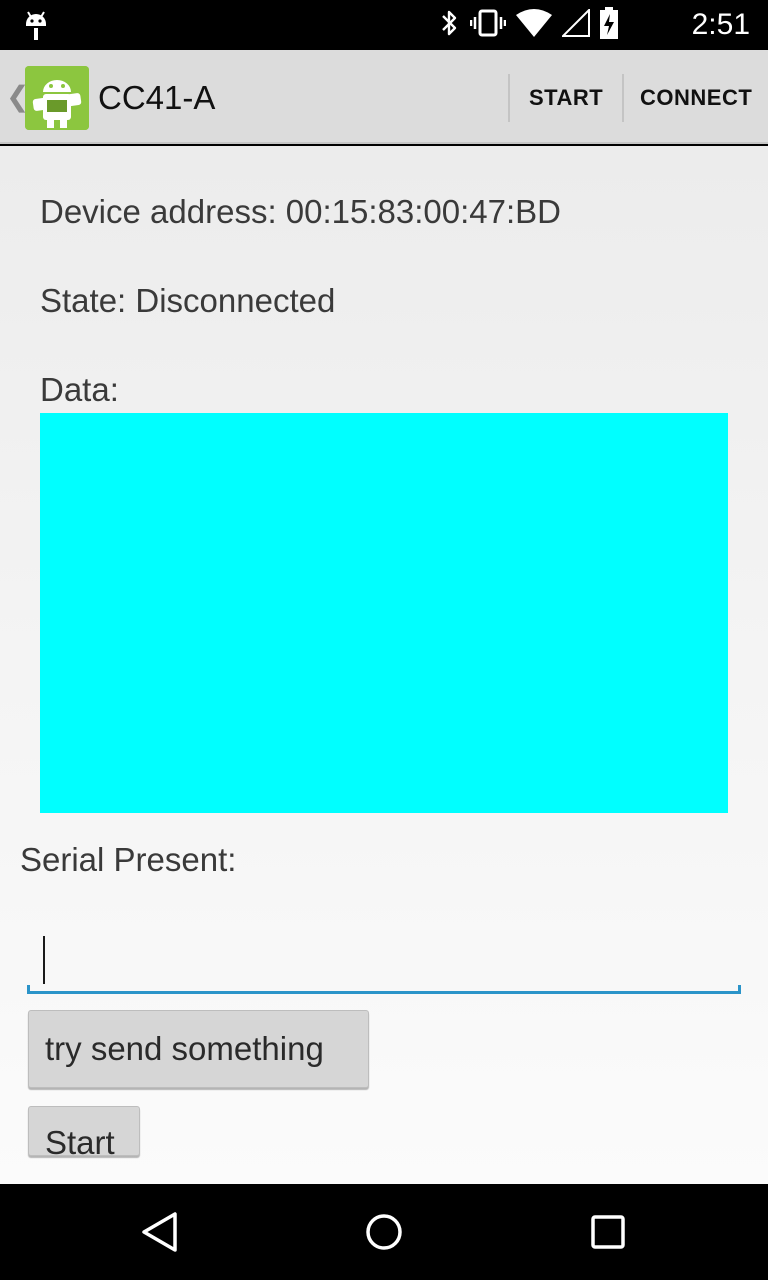  Describe the element at coordinates (79, 389) in the screenshot. I see `data-label: Data:` at that location.